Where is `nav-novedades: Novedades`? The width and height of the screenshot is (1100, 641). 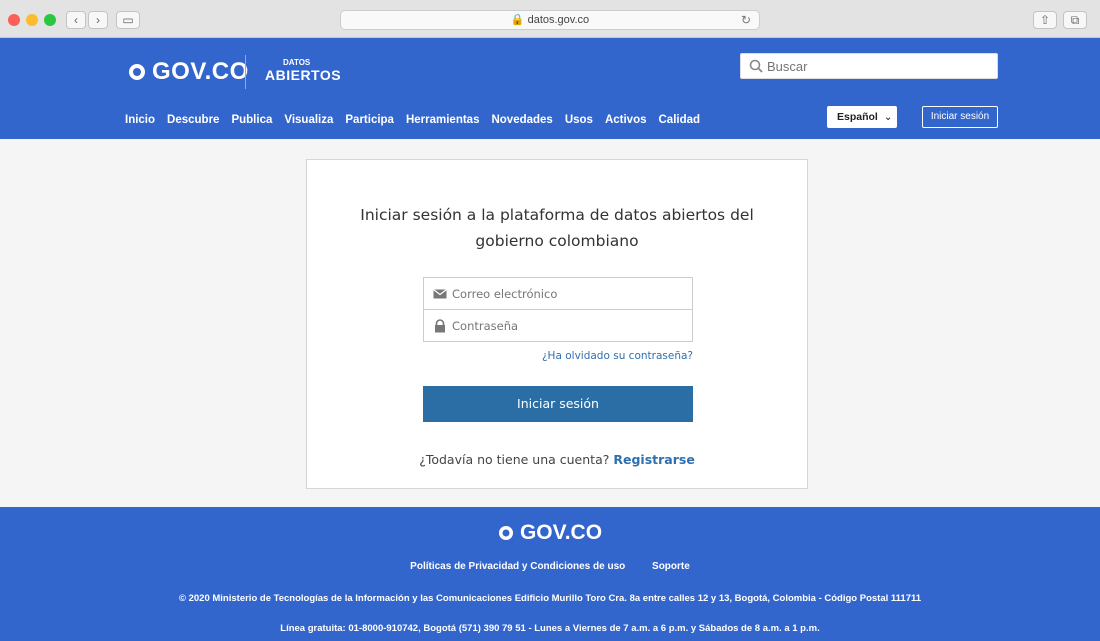
nav-novedades: Novedades is located at coordinates (521, 120).